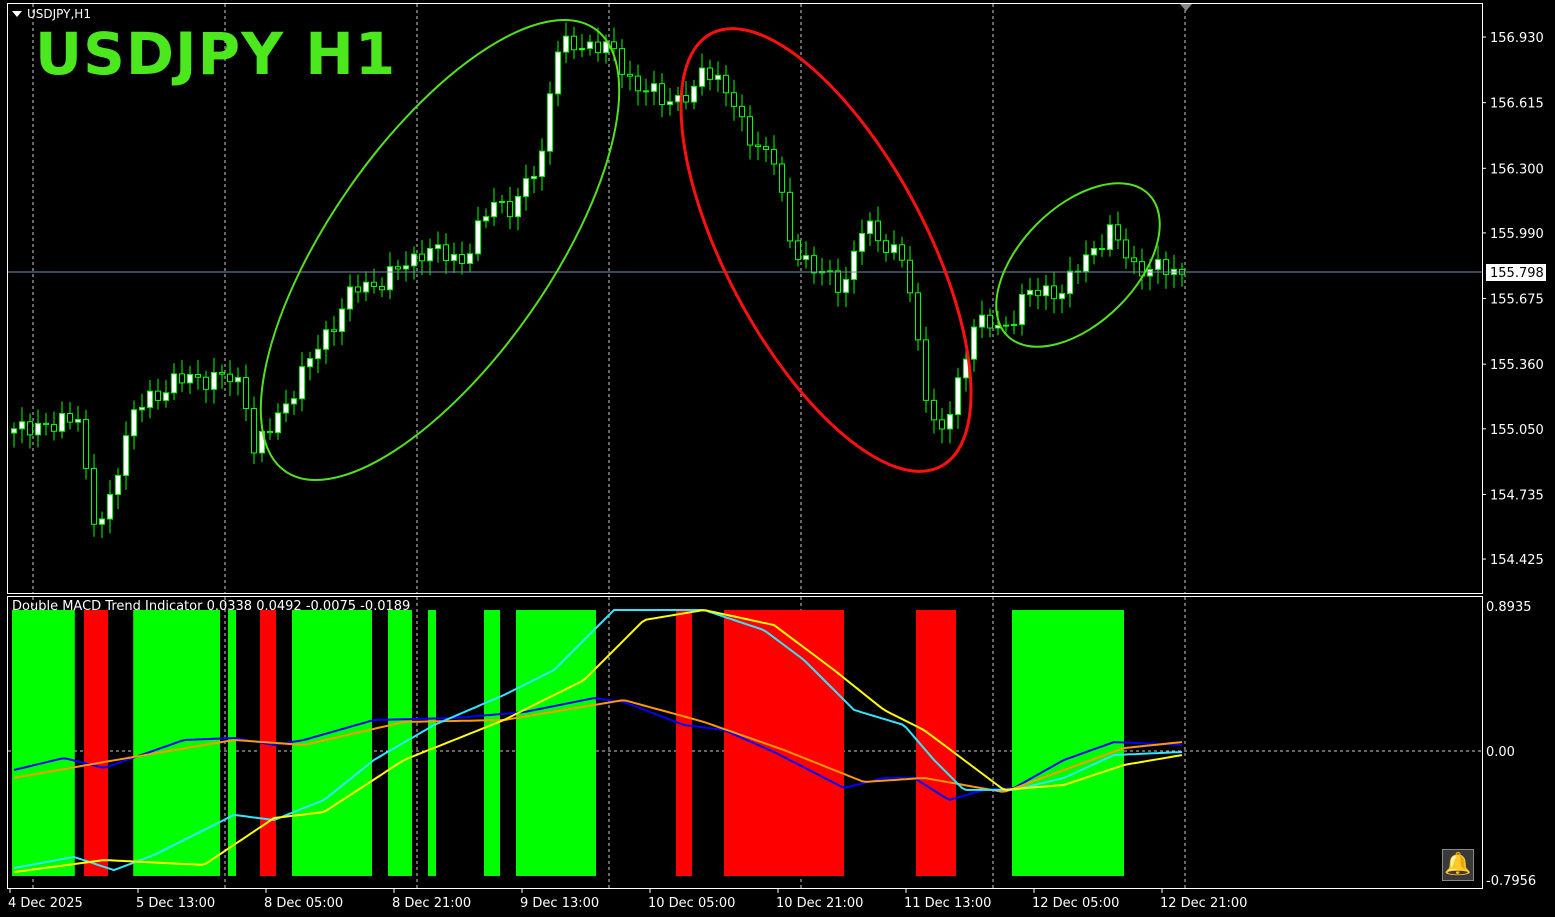 The width and height of the screenshot is (1555, 917). What do you see at coordinates (431, 903) in the screenshot?
I see `time-label: 8 Dec 21:00` at bounding box center [431, 903].